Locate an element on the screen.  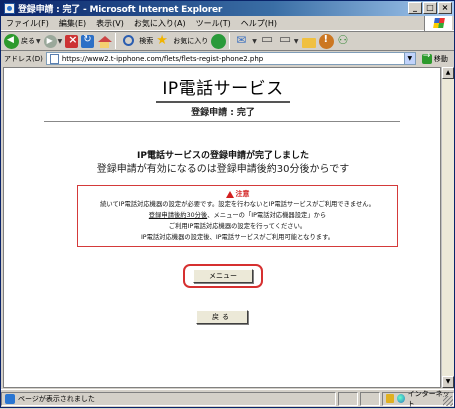
mail-icon is located at coordinates (243, 41).